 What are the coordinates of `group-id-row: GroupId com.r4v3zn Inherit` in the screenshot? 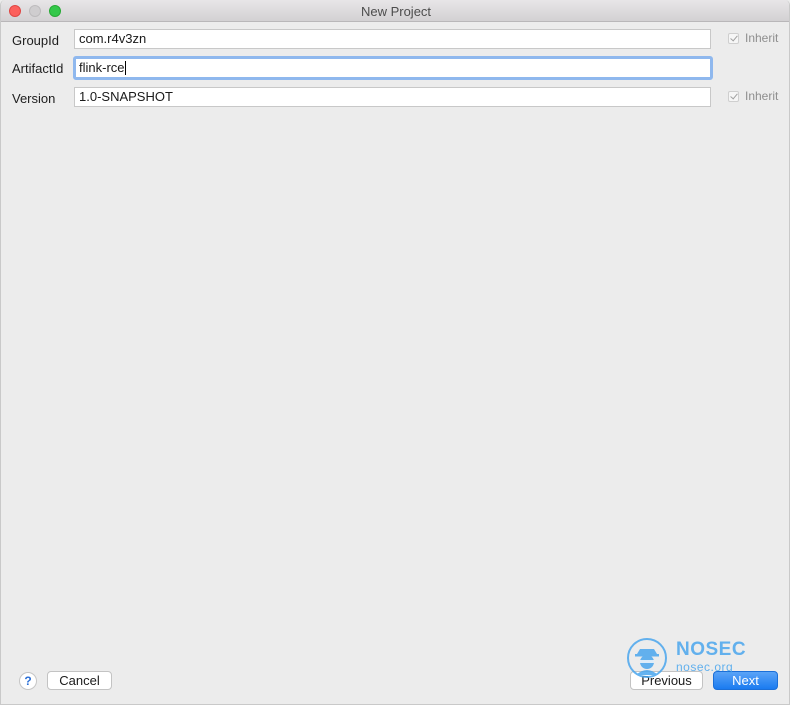 It's located at (395, 41).